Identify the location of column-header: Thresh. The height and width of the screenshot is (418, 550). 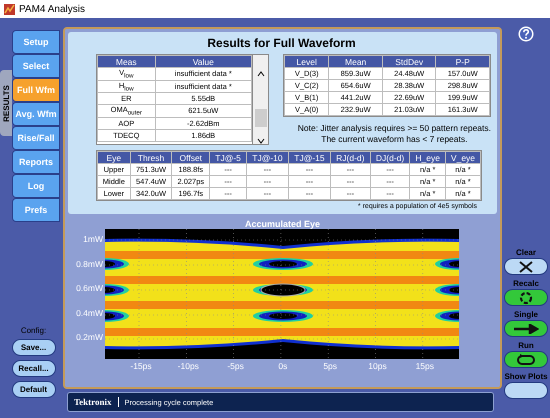
(151, 157).